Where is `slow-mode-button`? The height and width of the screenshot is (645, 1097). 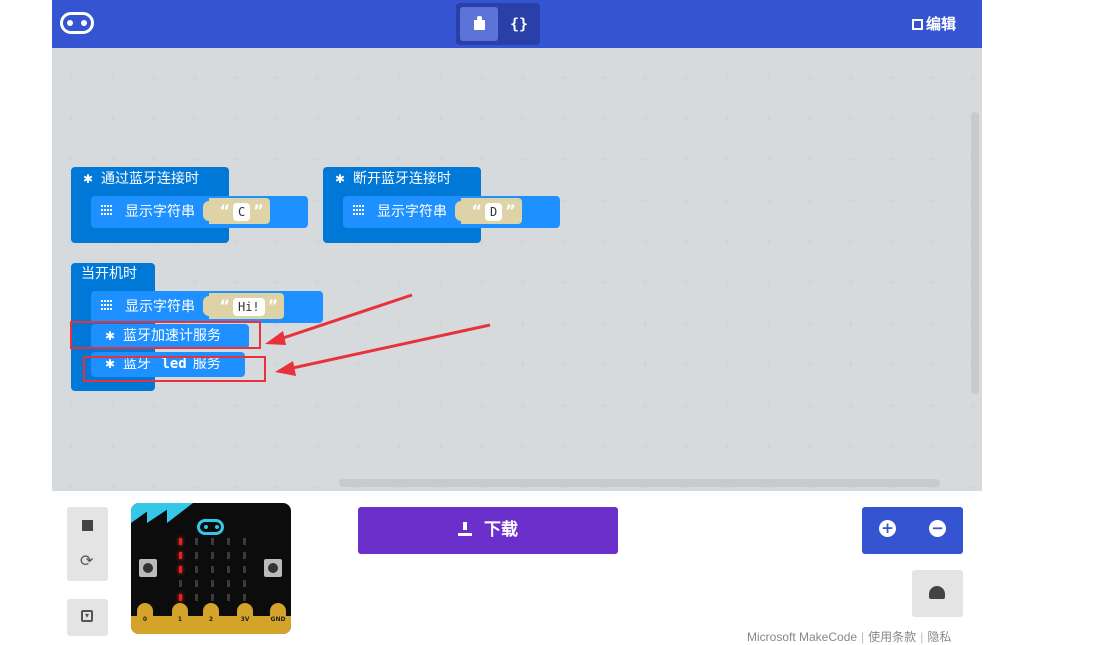 slow-mode-button is located at coordinates (937, 593).